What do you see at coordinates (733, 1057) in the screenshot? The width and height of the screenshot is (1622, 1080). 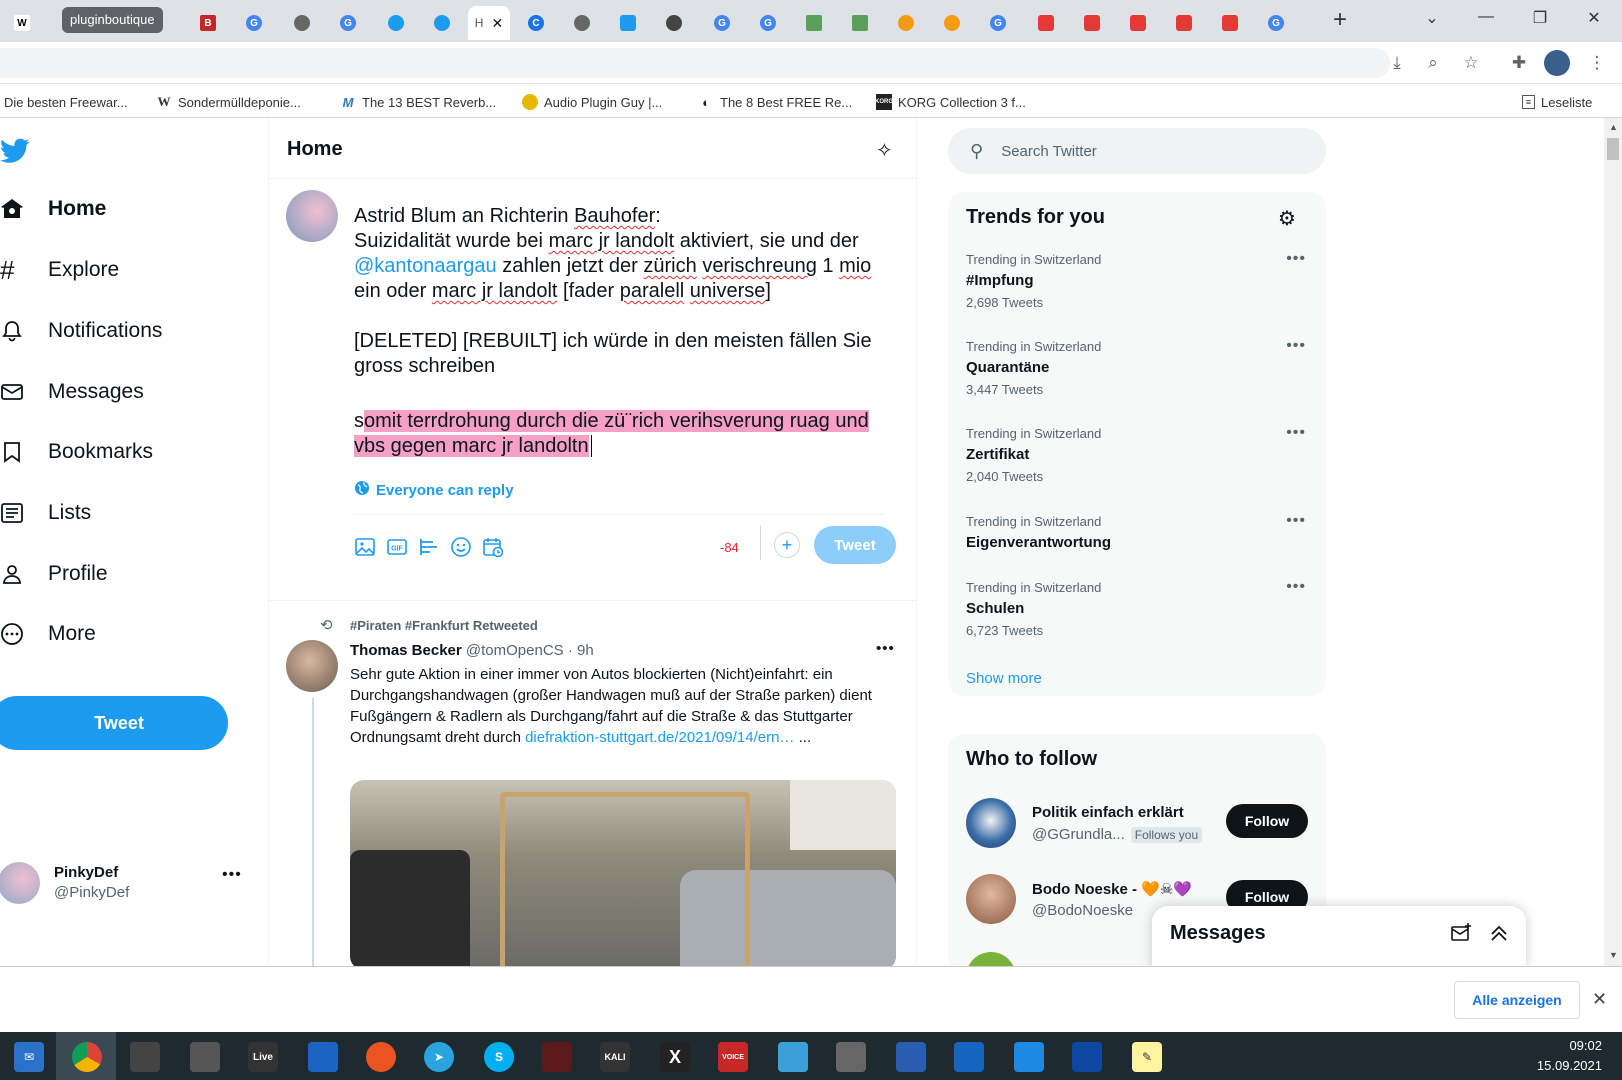 I see `voicemeeter-icon: VOICE` at bounding box center [733, 1057].